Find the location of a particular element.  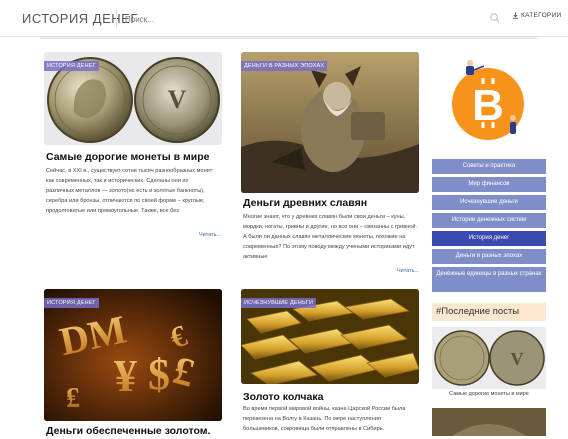

recent-post-title: Самые дорогие монеты в мире is located at coordinates (489, 394).